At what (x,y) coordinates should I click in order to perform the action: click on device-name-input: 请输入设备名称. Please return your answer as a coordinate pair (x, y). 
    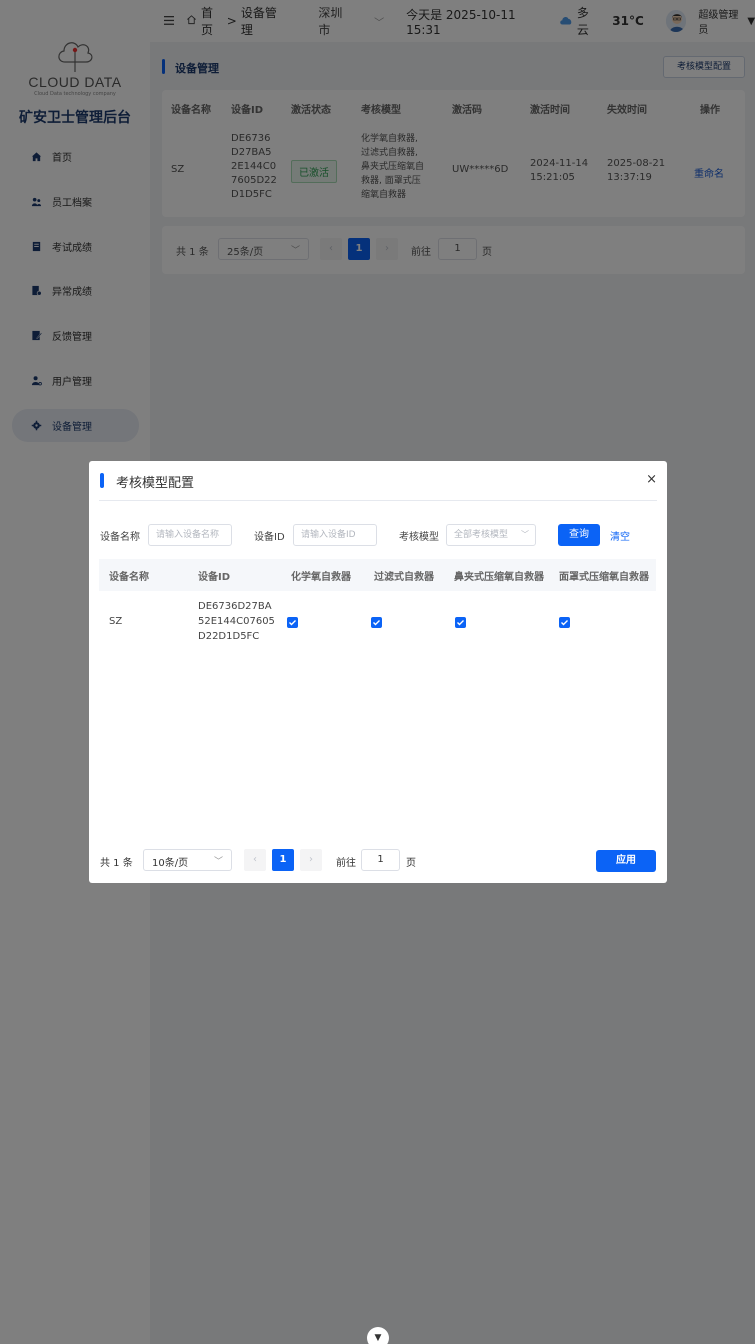
    Looking at the image, I should click on (190, 535).